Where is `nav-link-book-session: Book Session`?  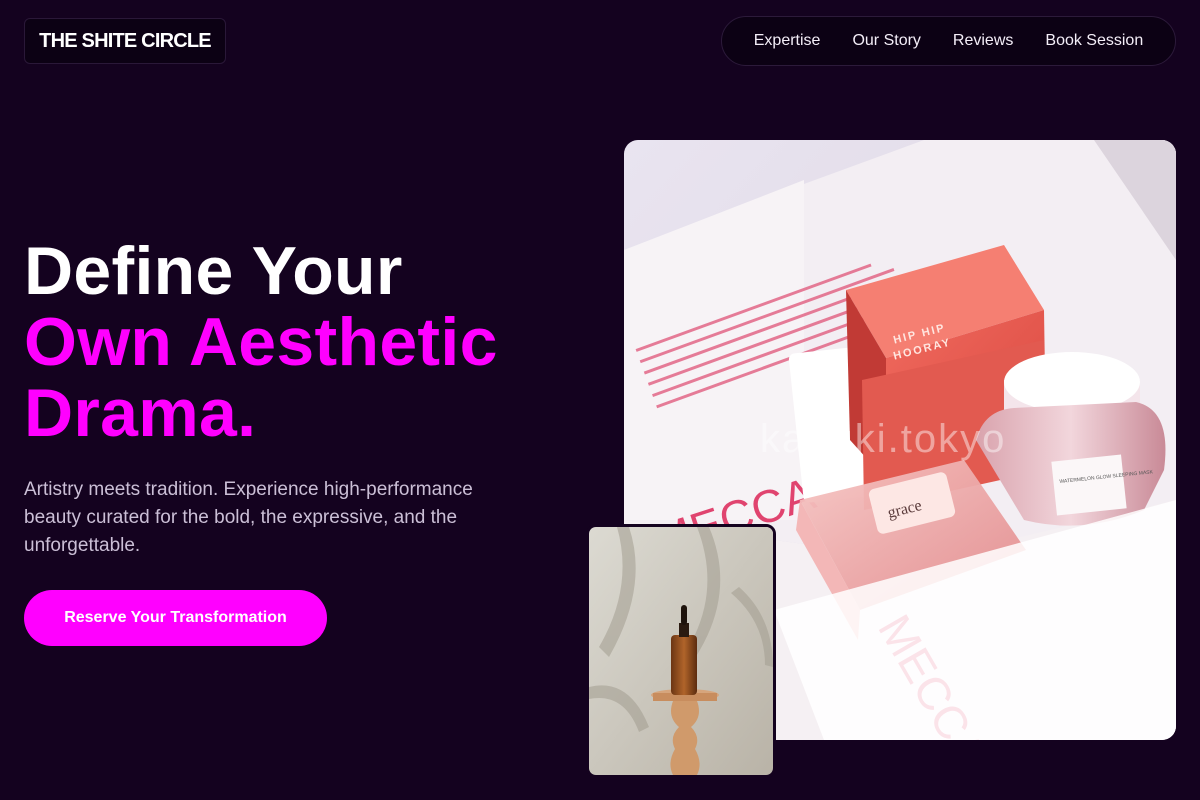
nav-link-book-session: Book Session is located at coordinates (1094, 41).